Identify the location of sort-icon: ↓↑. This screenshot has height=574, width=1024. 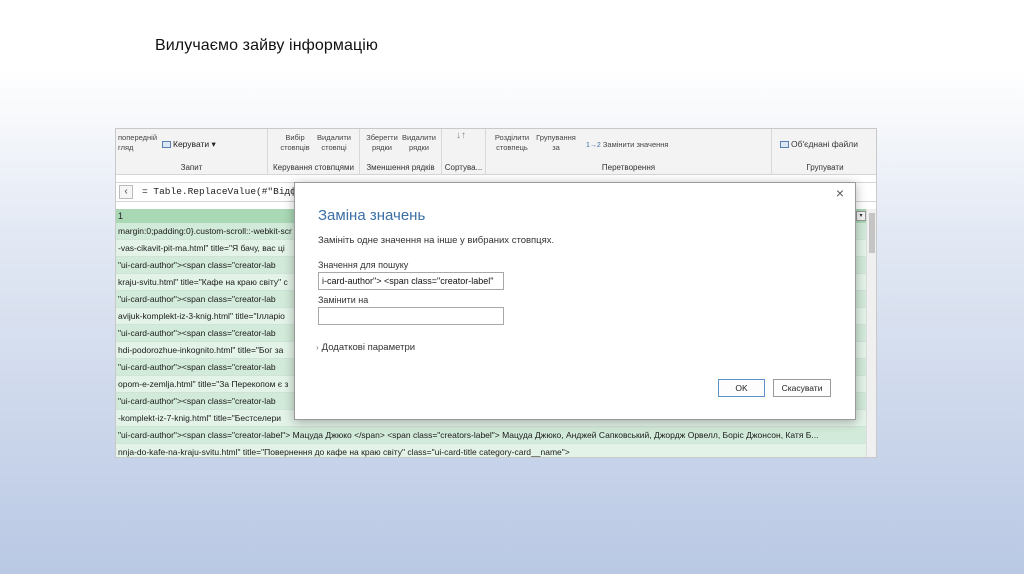
(461, 136).